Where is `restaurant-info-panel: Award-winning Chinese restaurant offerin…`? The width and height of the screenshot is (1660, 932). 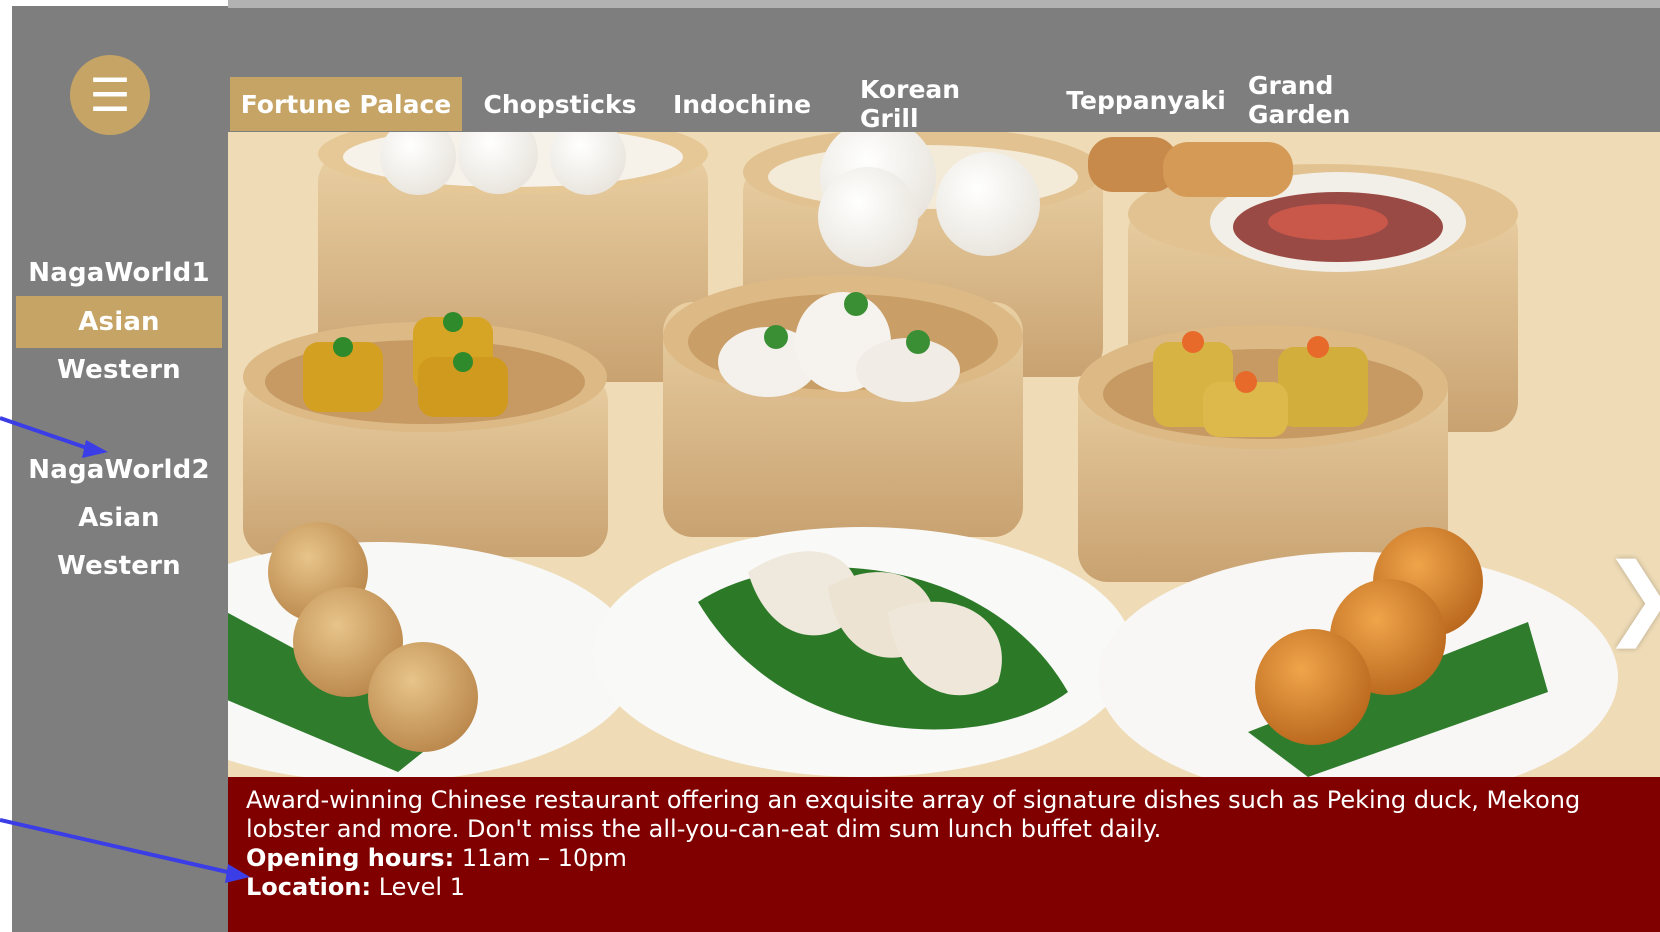 restaurant-info-panel: Award-winning Chinese restaurant offerin… is located at coordinates (944, 854).